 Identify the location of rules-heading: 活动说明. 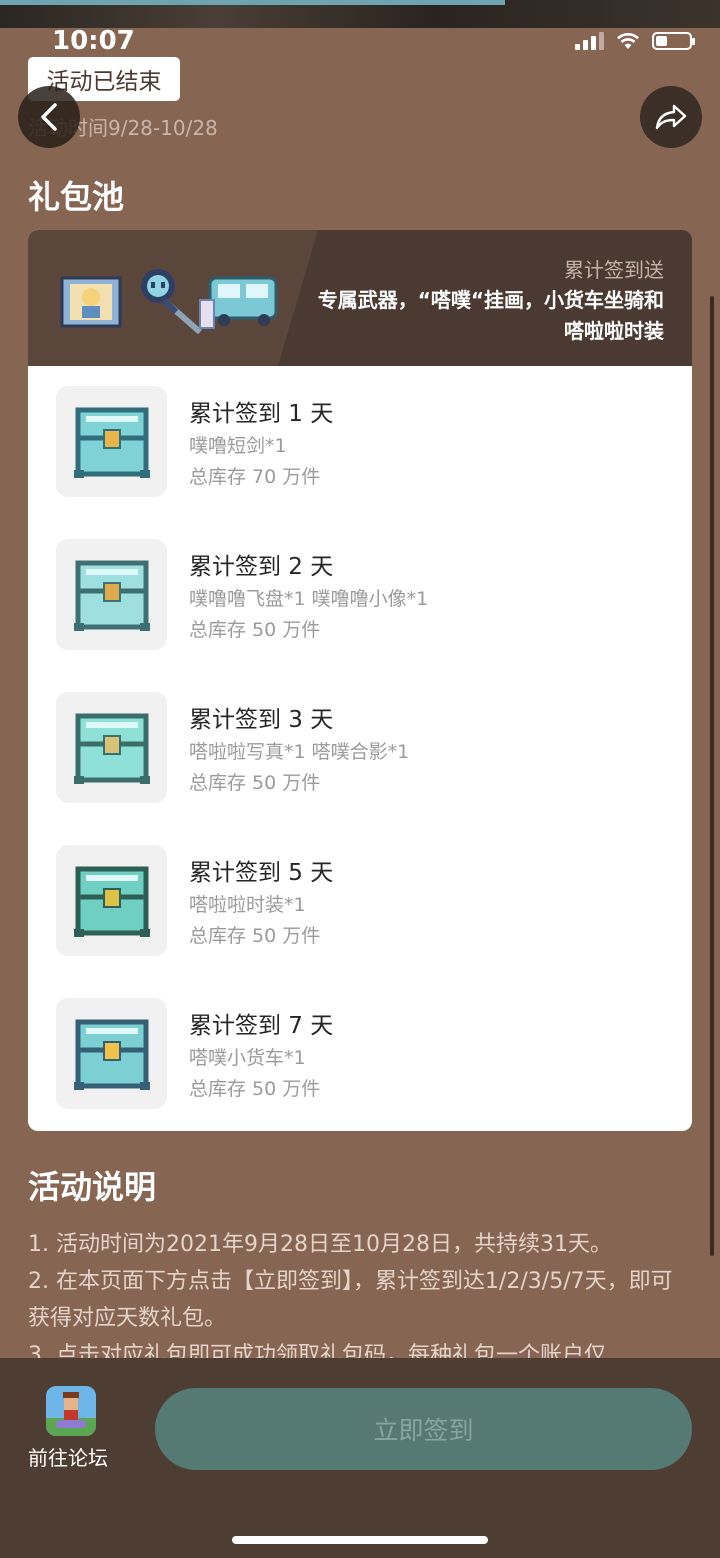
(92, 1187).